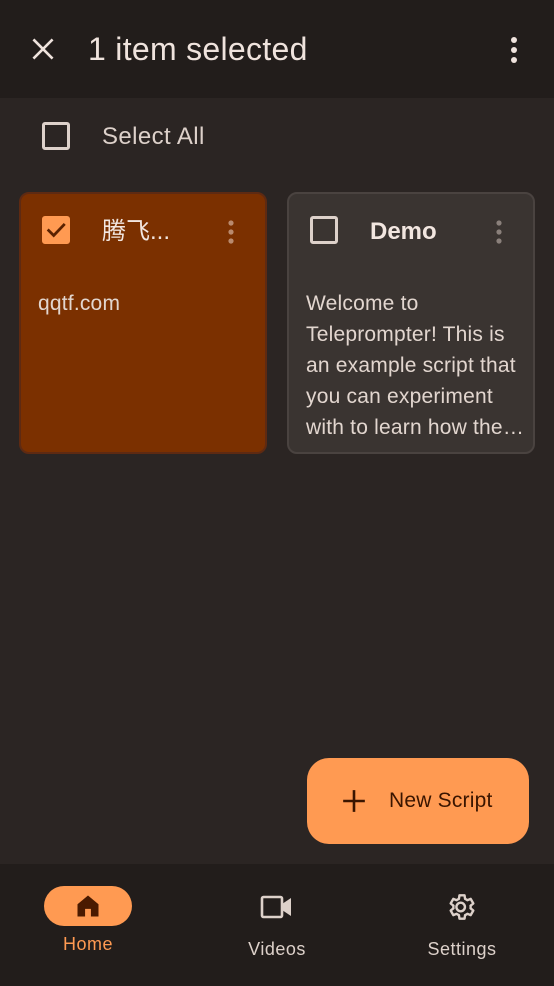 Image resolution: width=554 pixels, height=986 pixels. What do you see at coordinates (79, 303) in the screenshot?
I see `script-card-preview: qqtf.com` at bounding box center [79, 303].